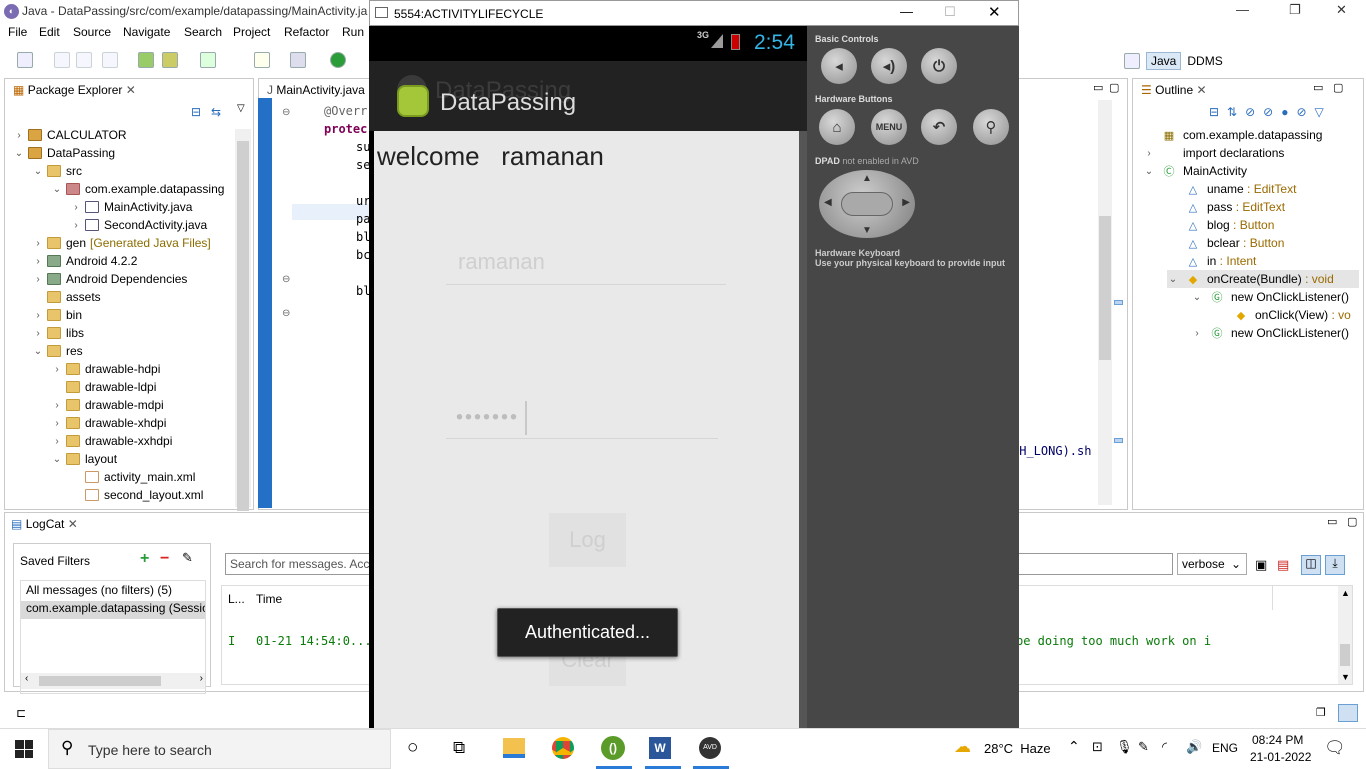 This screenshot has height=769, width=1366. Describe the element at coordinates (84, 459) in the screenshot. I see `tree-item: ⌄ layout` at that location.